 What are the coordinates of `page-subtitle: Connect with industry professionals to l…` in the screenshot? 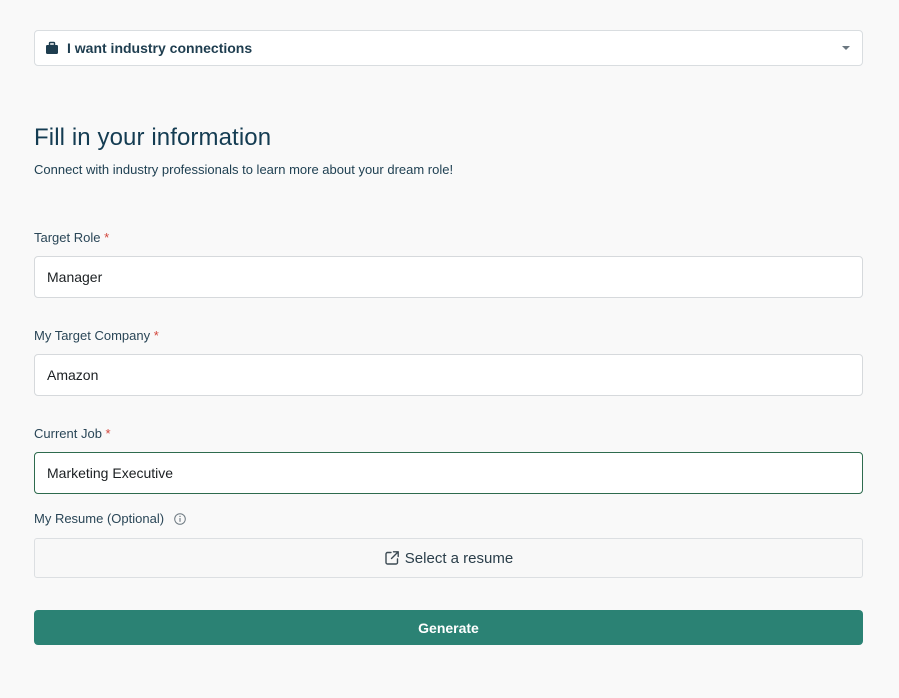 It's located at (244, 169).